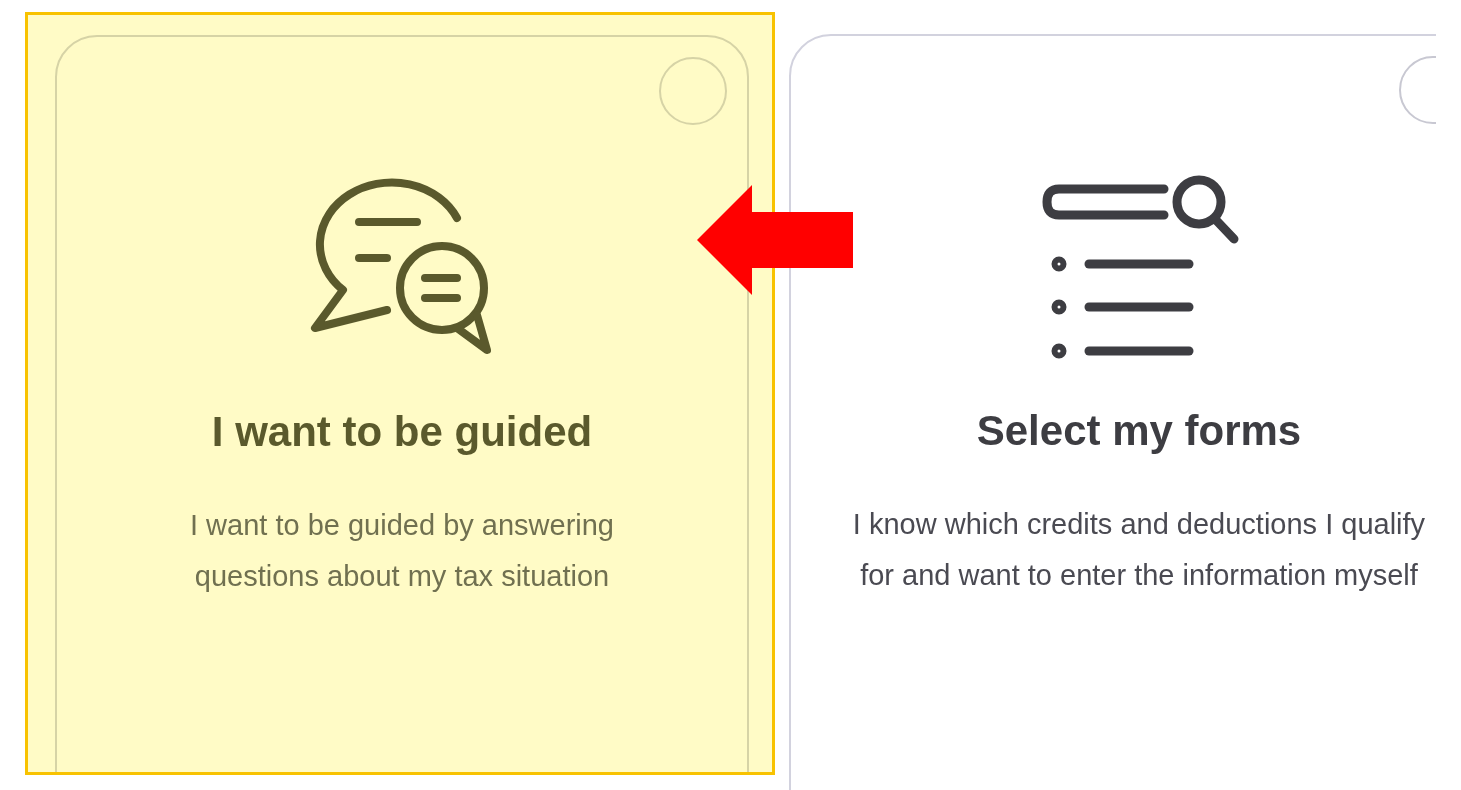 The height and width of the screenshot is (790, 1461). I want to click on option-description: I know which credits and deductions I qualify for and want to enter the information myself, so click(1139, 550).